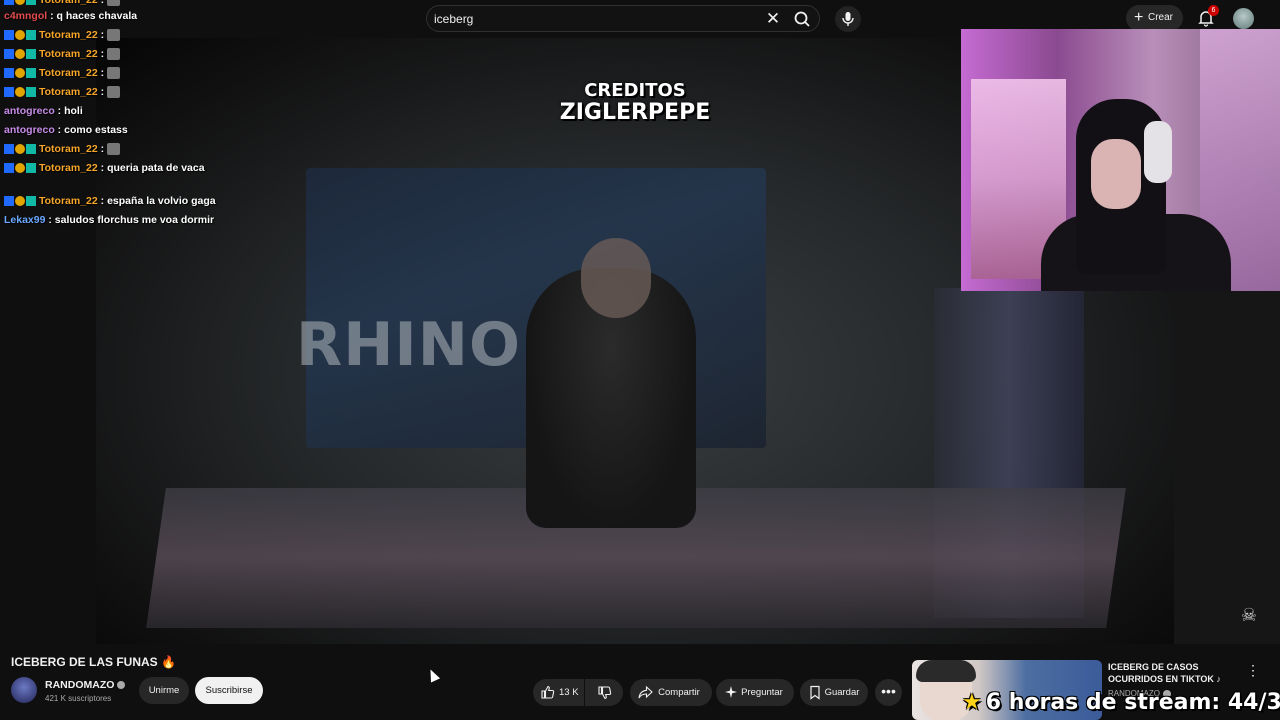 This screenshot has height=720, width=1280. I want to click on thumbnail-hair, so click(946, 671).